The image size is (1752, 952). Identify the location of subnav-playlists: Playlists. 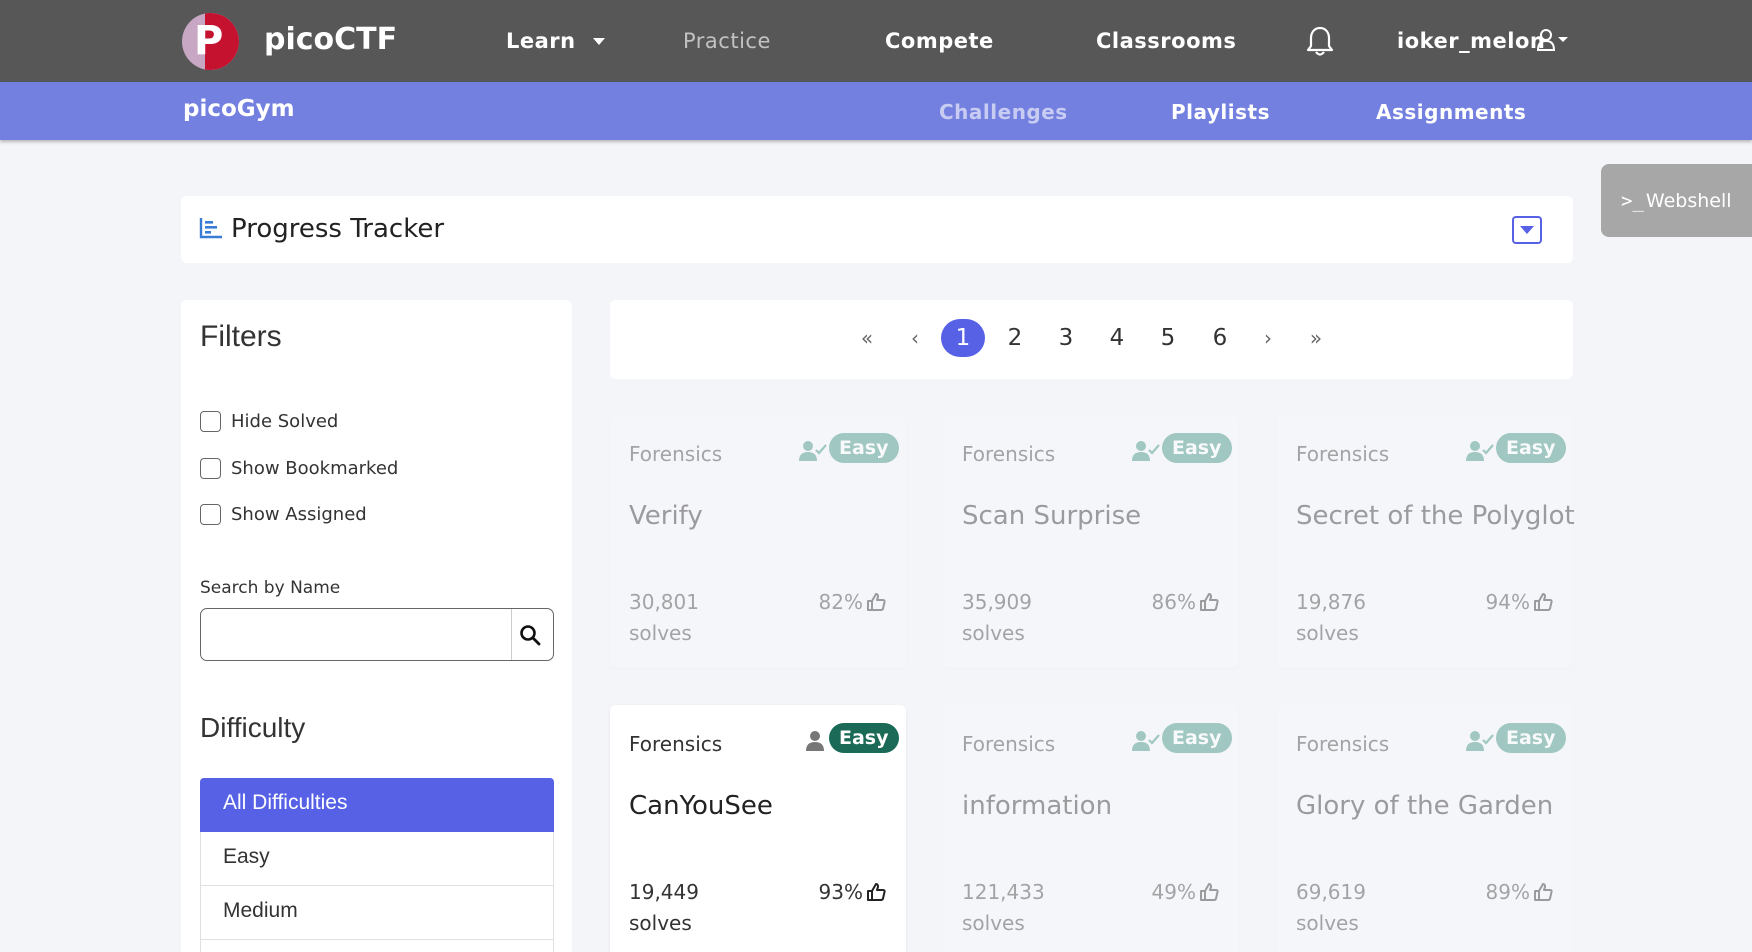
(1220, 112).